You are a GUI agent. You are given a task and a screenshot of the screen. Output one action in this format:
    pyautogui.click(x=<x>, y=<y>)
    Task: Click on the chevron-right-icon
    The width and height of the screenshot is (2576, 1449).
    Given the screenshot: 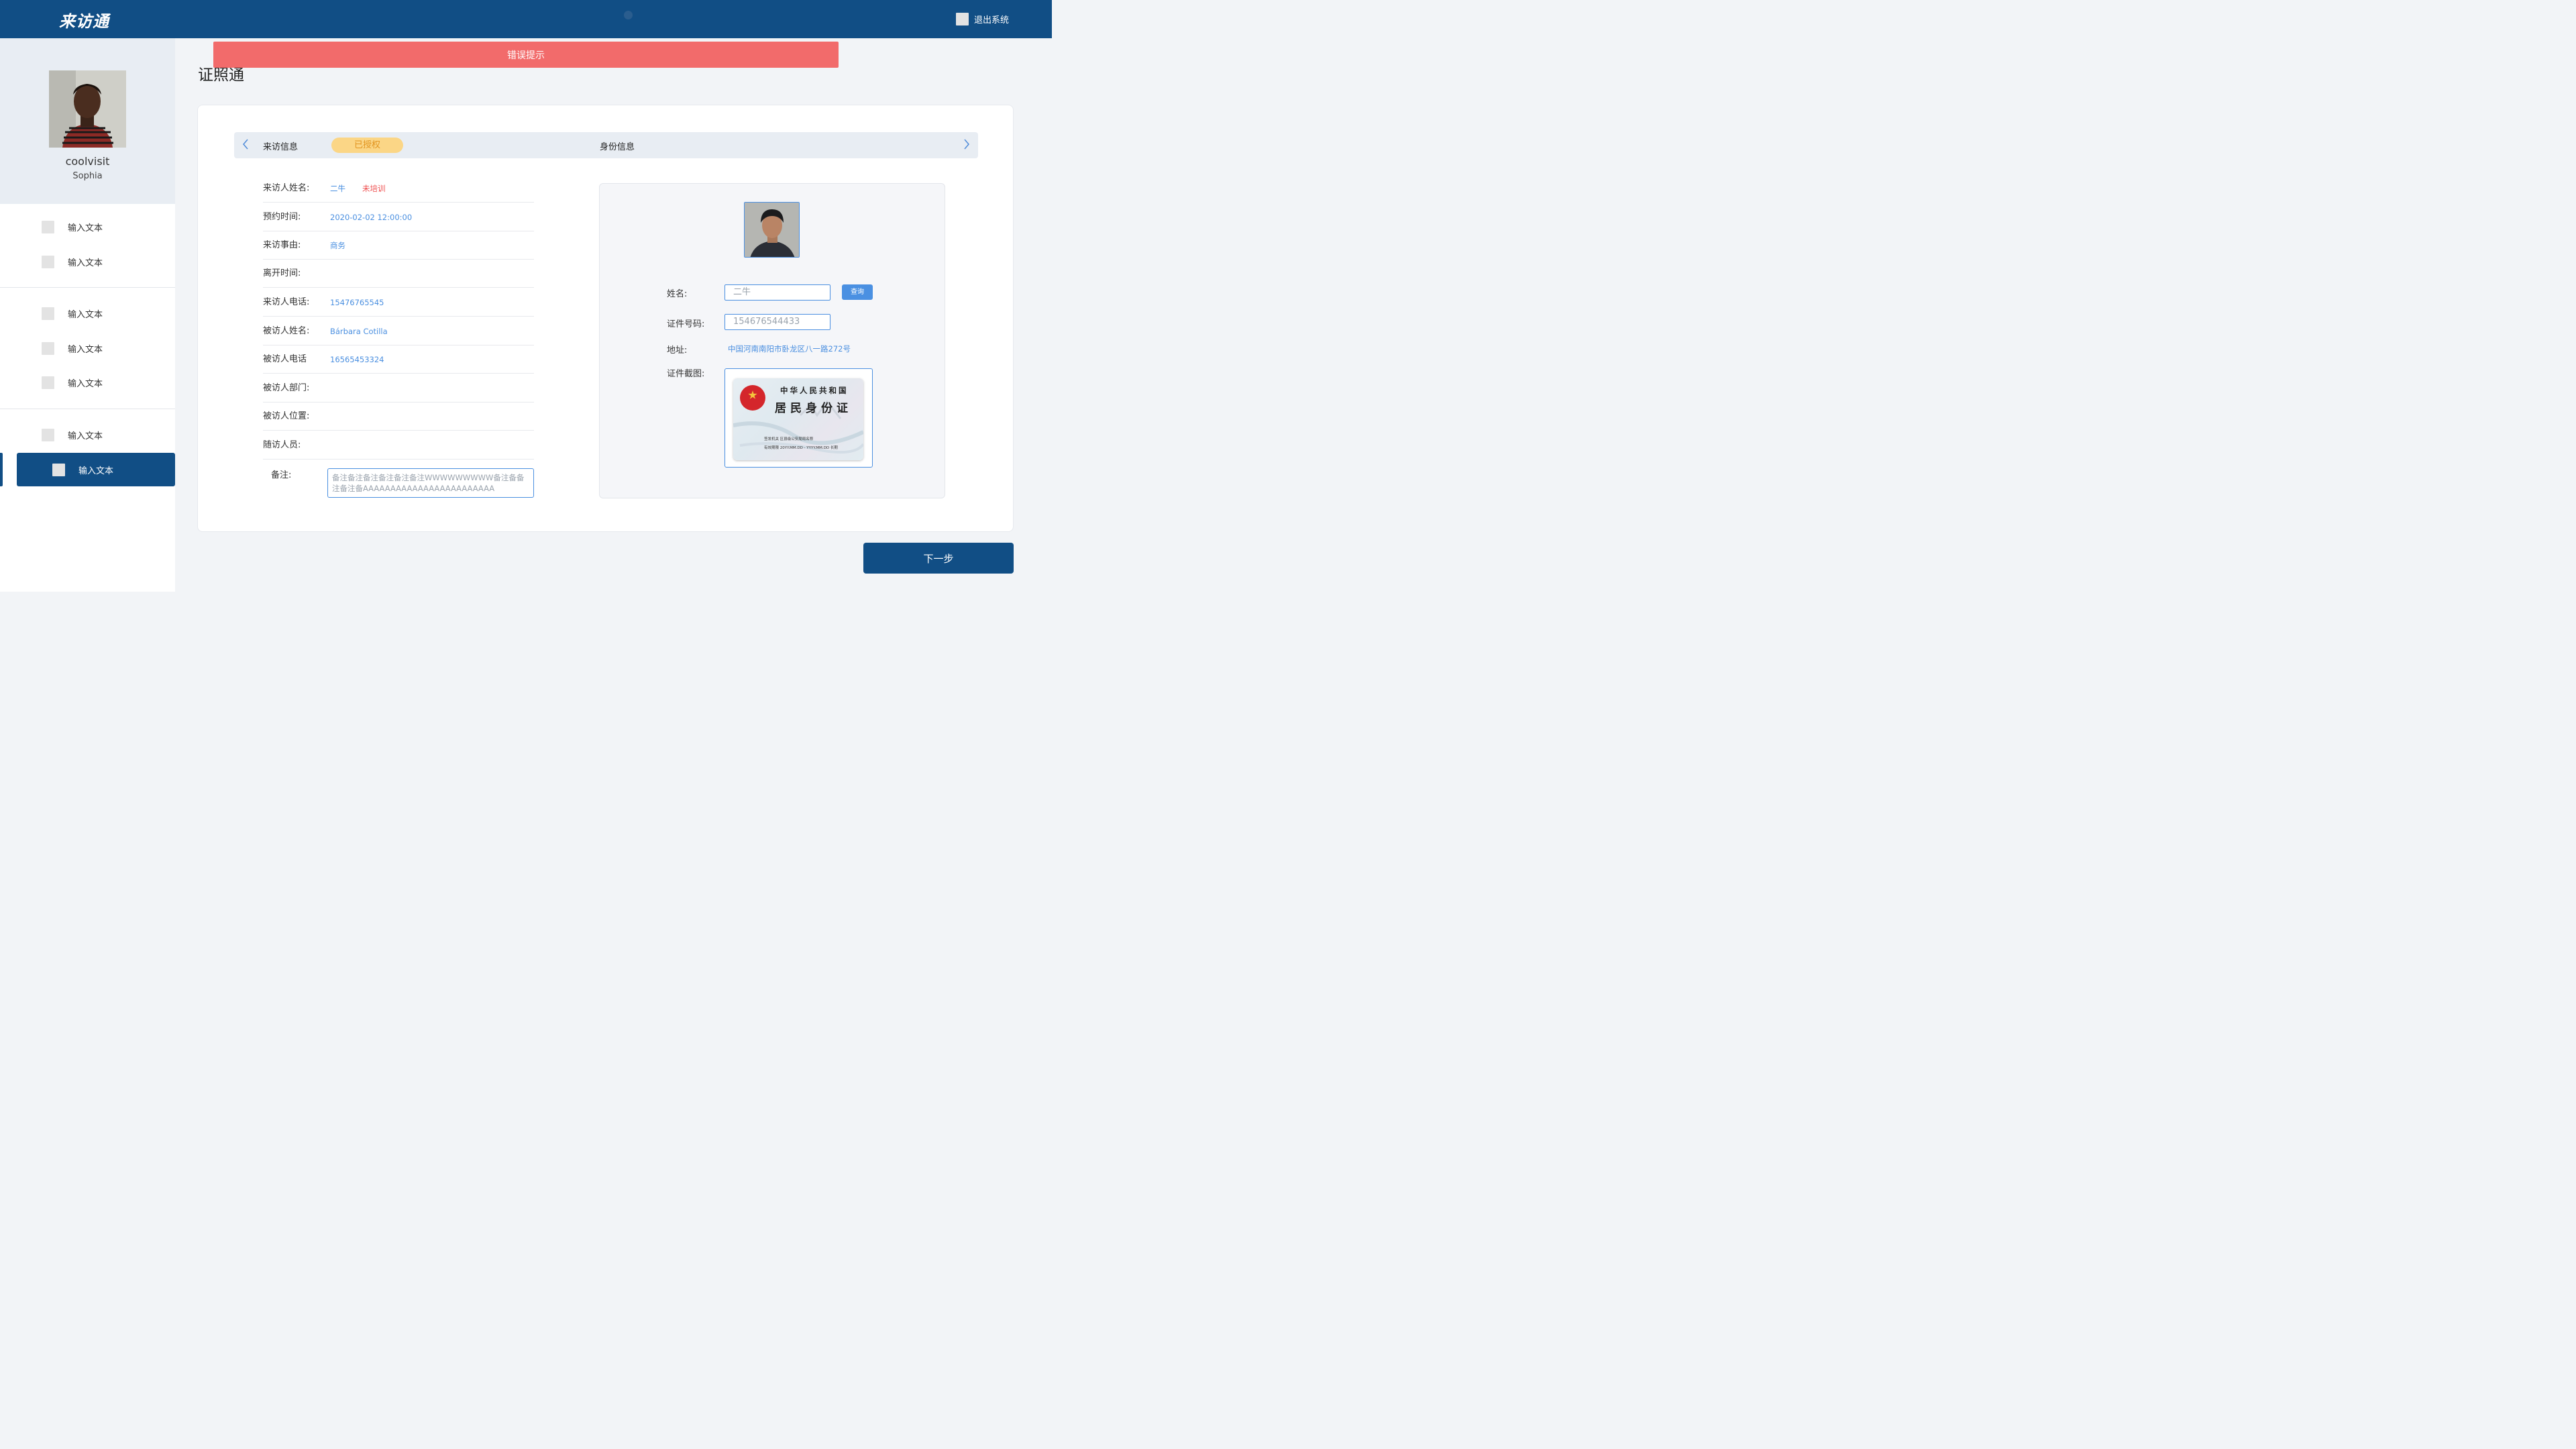 What is the action you would take?
    pyautogui.click(x=966, y=145)
    